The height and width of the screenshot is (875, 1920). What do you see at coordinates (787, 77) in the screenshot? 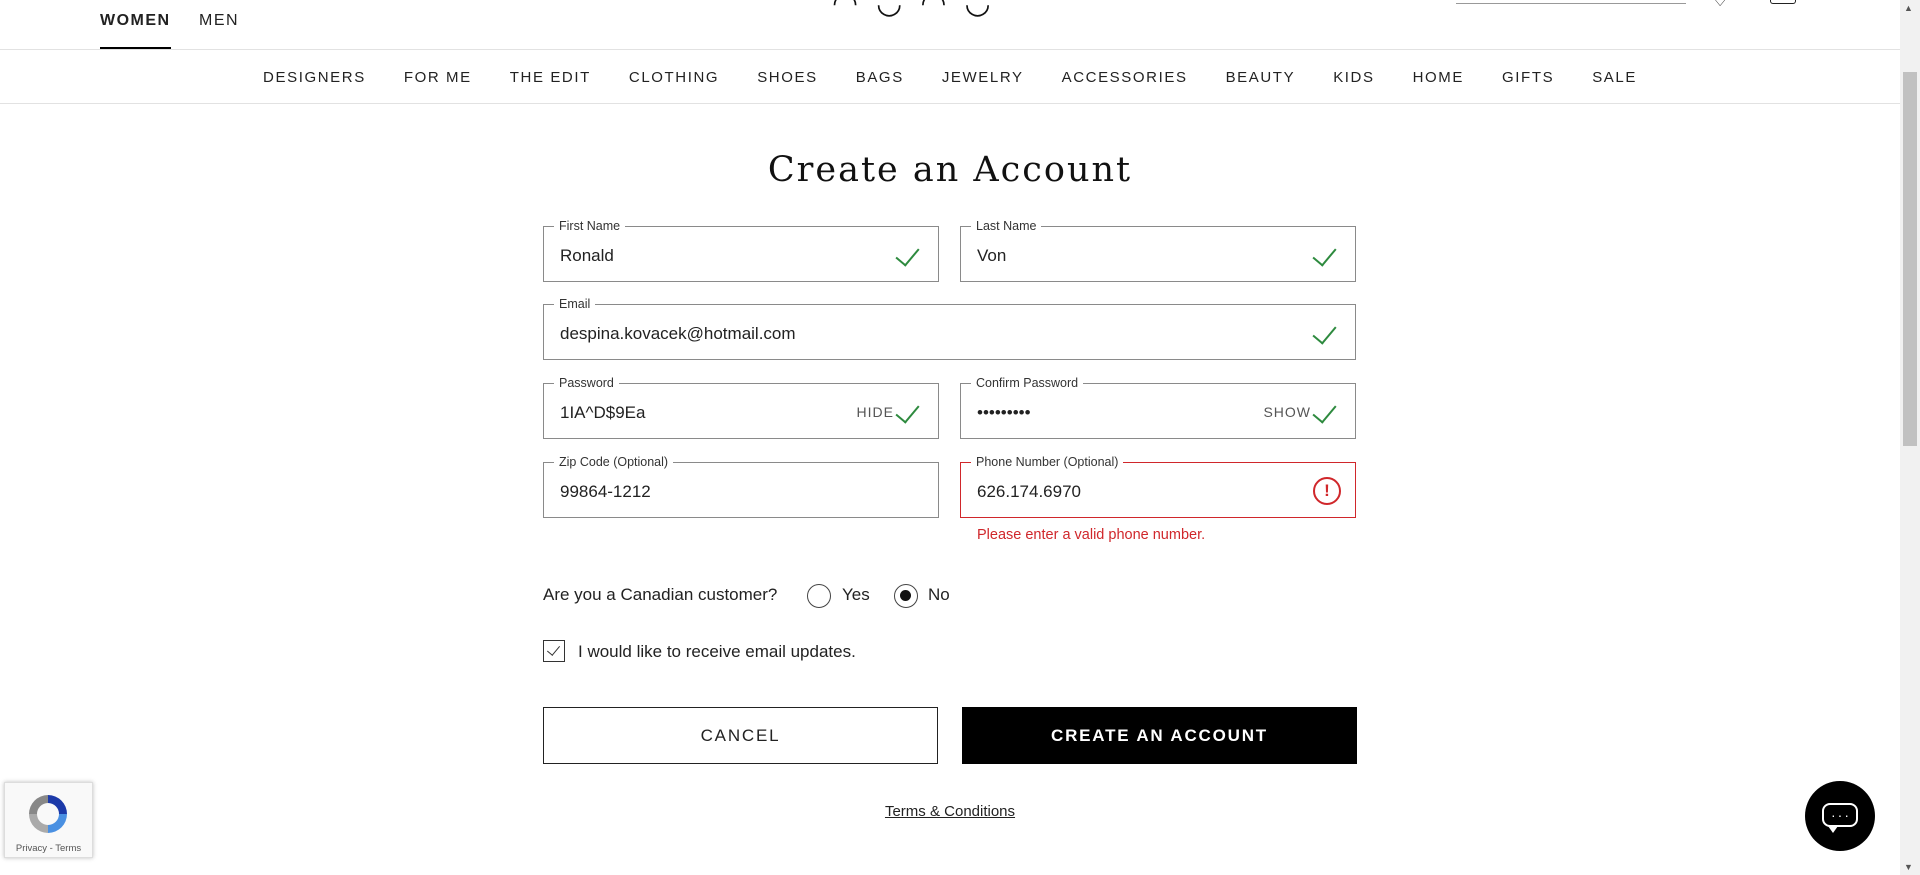
I see `nav-item-shoes: SHOES` at bounding box center [787, 77].